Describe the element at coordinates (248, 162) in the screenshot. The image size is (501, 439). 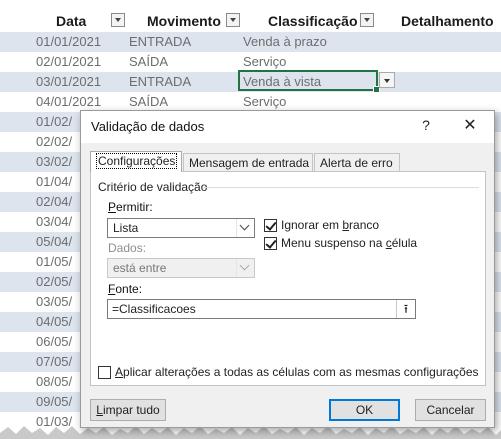
I see `tab-mensagem-de-entrada: Mensagem de entrada` at that location.